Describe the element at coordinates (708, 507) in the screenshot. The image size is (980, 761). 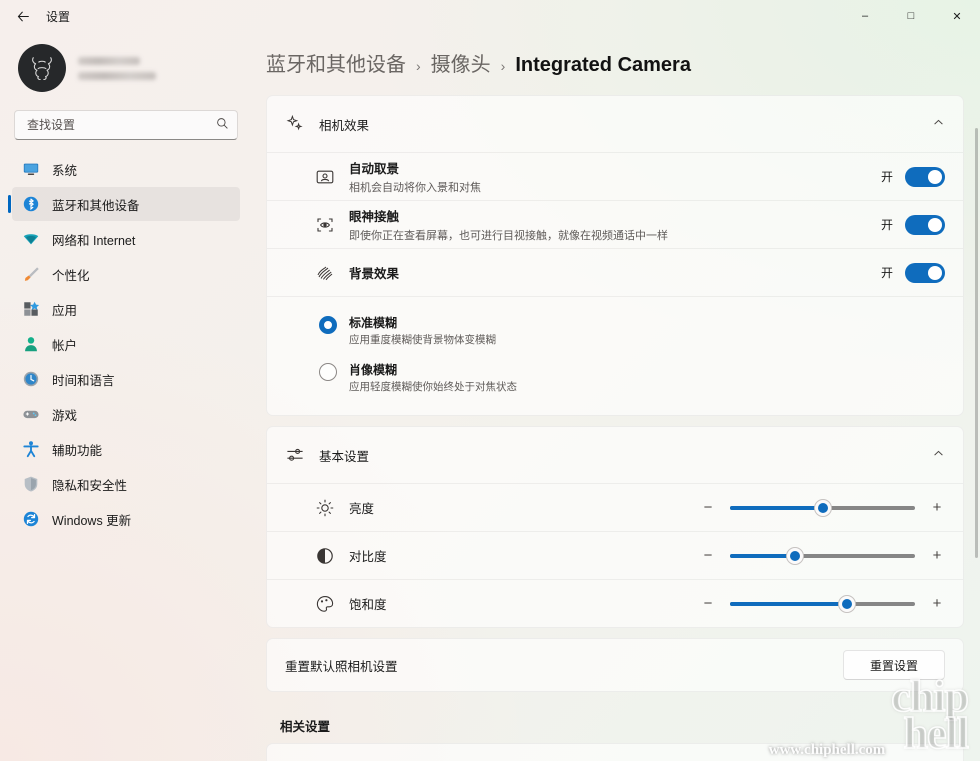
I see `brightness-decrease-button: −` at that location.